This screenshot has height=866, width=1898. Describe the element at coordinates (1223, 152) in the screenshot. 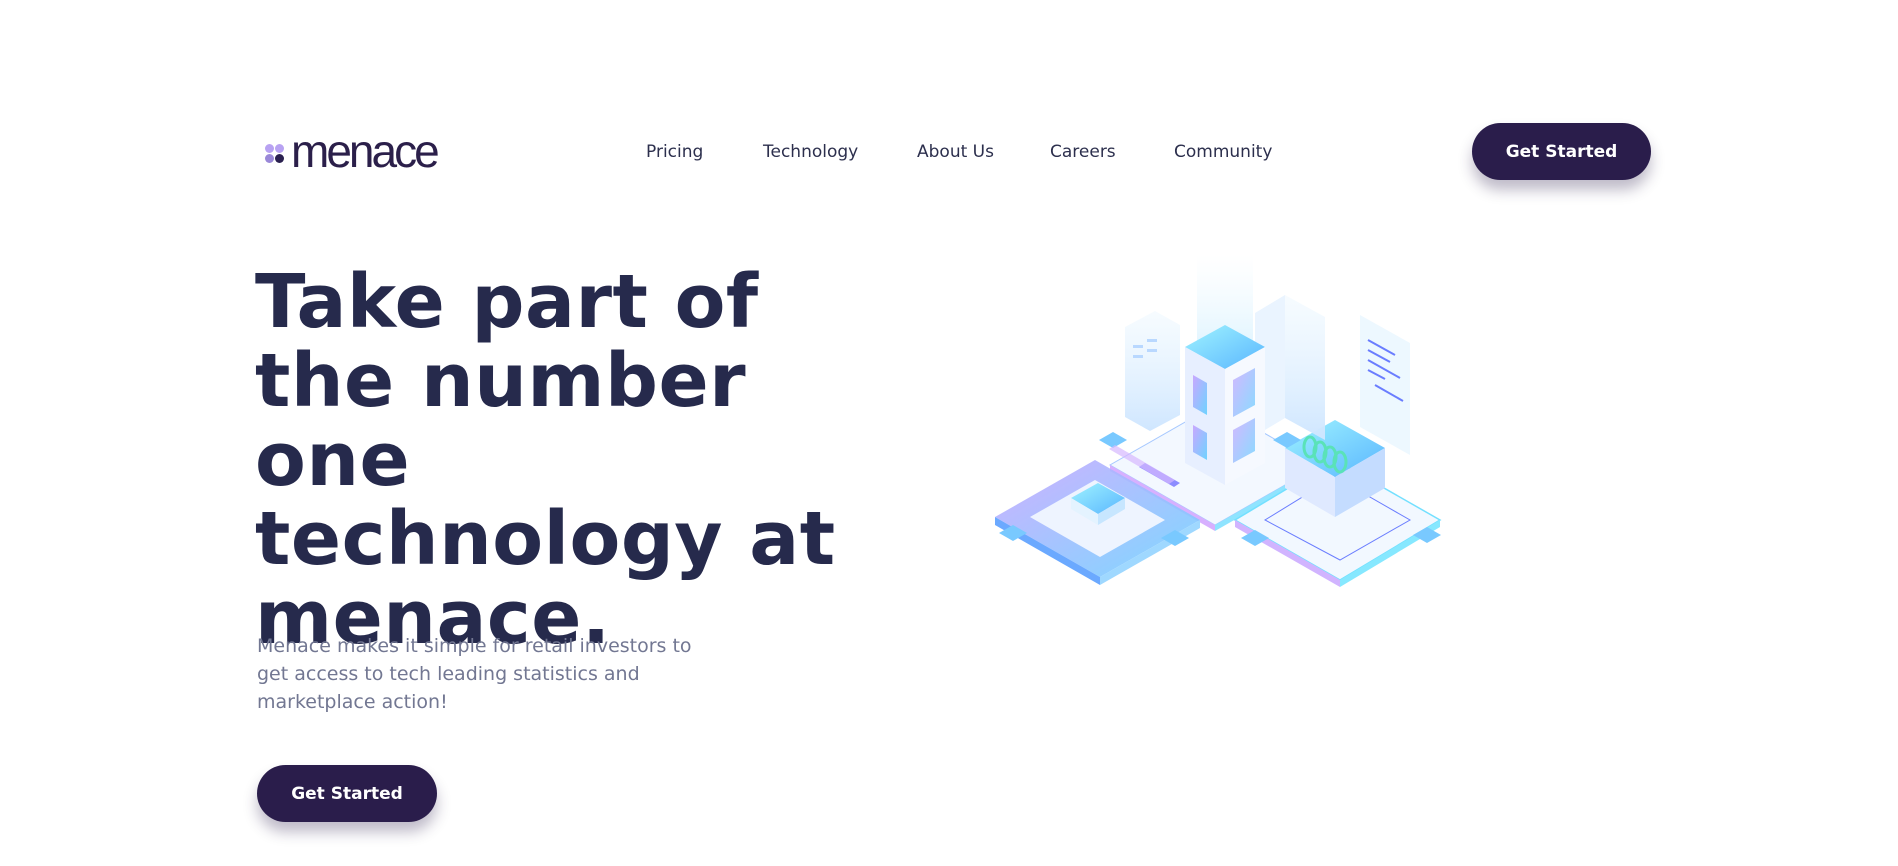

I see `nav-item-community: Community` at that location.